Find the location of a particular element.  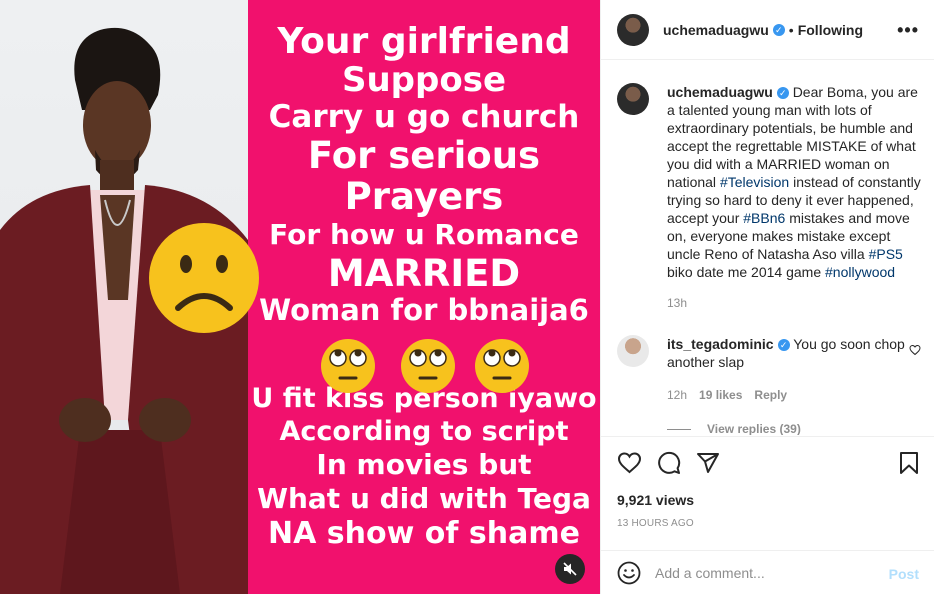

overlay-line: Carry u go church is located at coordinates (424, 117).